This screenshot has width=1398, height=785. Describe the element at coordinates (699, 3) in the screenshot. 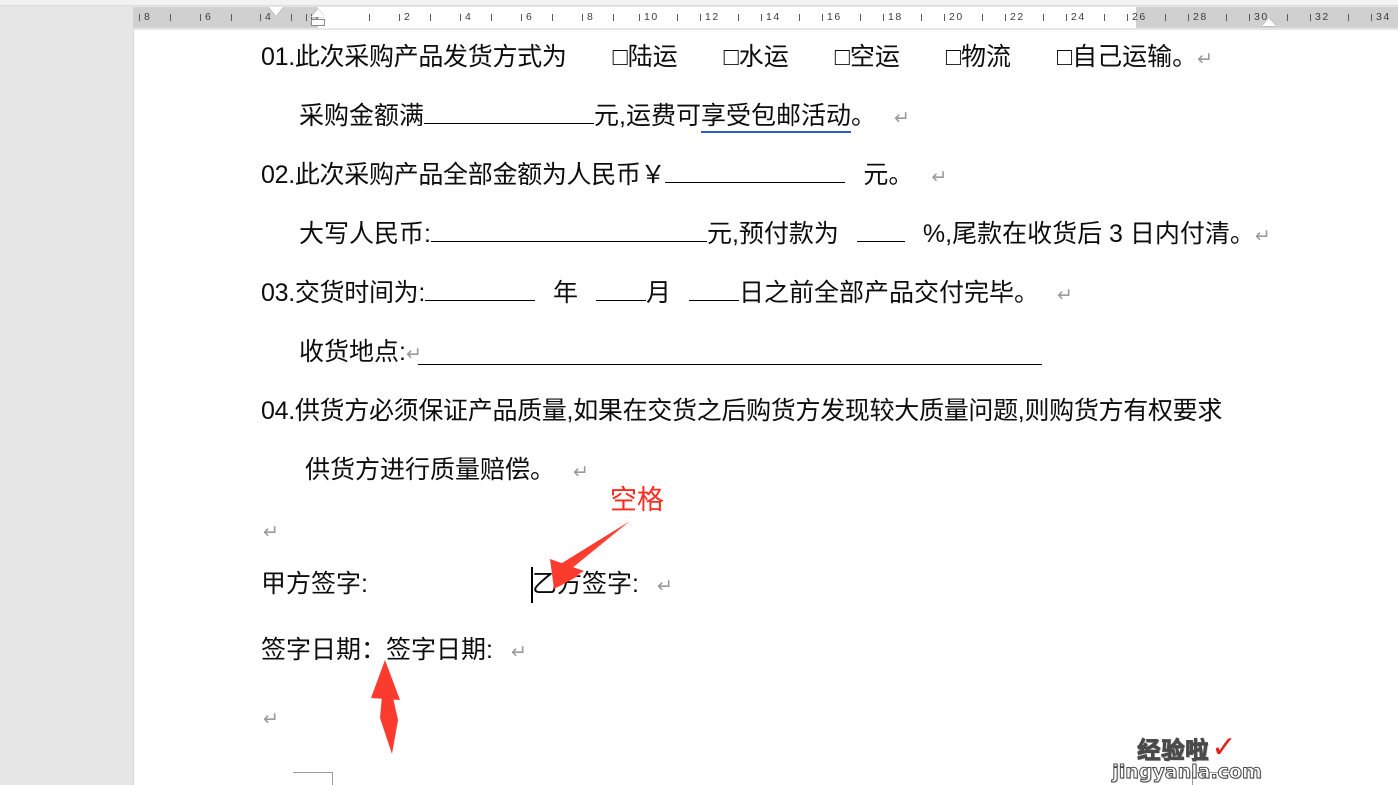

I see `toolbar-bottom-edge` at that location.